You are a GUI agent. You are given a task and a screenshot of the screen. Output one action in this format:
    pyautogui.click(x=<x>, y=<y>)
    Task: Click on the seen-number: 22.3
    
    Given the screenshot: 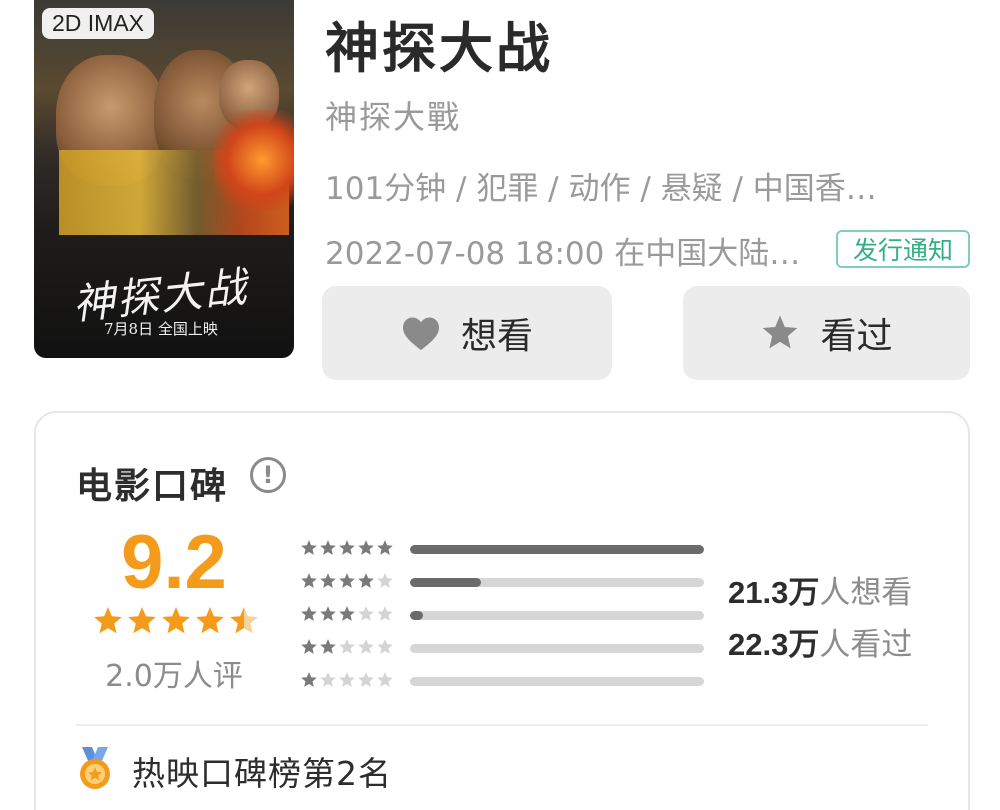 What is the action you would take?
    pyautogui.click(x=758, y=644)
    